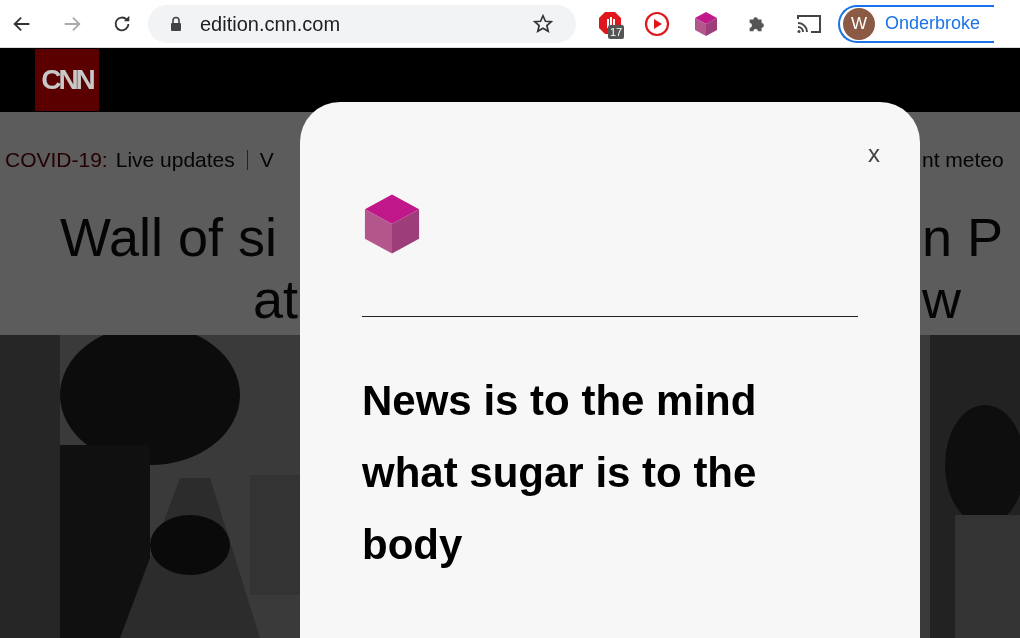 The height and width of the screenshot is (638, 1020). Describe the element at coordinates (67, 80) in the screenshot. I see `logo: CNN` at that location.